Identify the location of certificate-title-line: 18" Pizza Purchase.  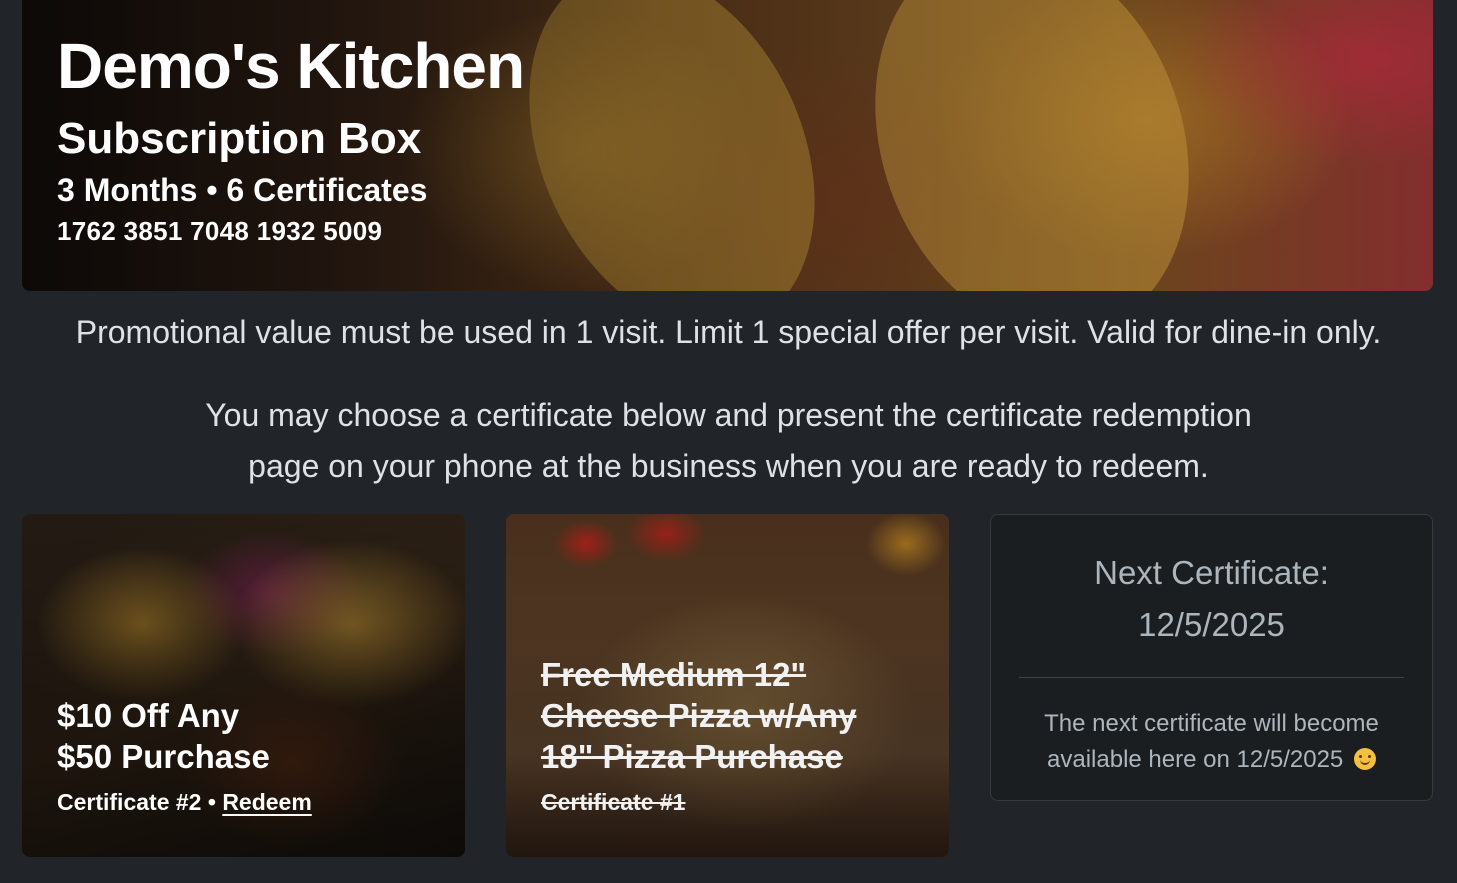
(692, 756).